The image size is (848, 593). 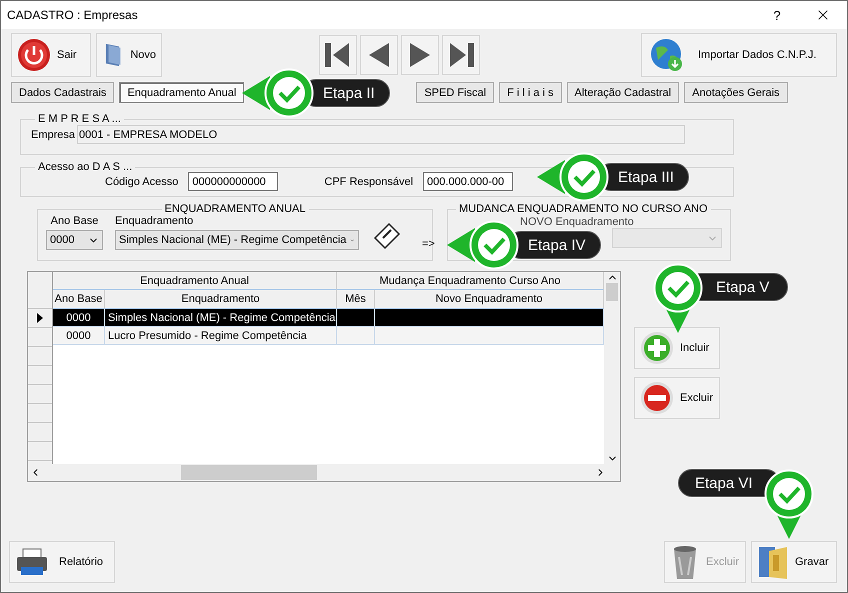 What do you see at coordinates (221, 299) in the screenshot?
I see `column-header: Enquadramento` at bounding box center [221, 299].